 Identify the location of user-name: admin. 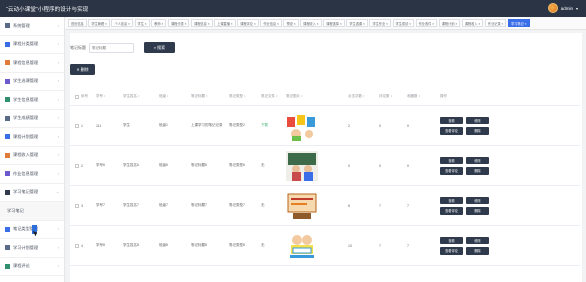
(567, 8).